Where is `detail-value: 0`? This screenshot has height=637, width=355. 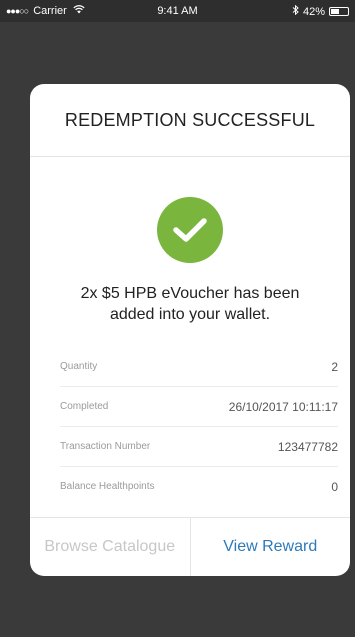 detail-value: 0 is located at coordinates (334, 486).